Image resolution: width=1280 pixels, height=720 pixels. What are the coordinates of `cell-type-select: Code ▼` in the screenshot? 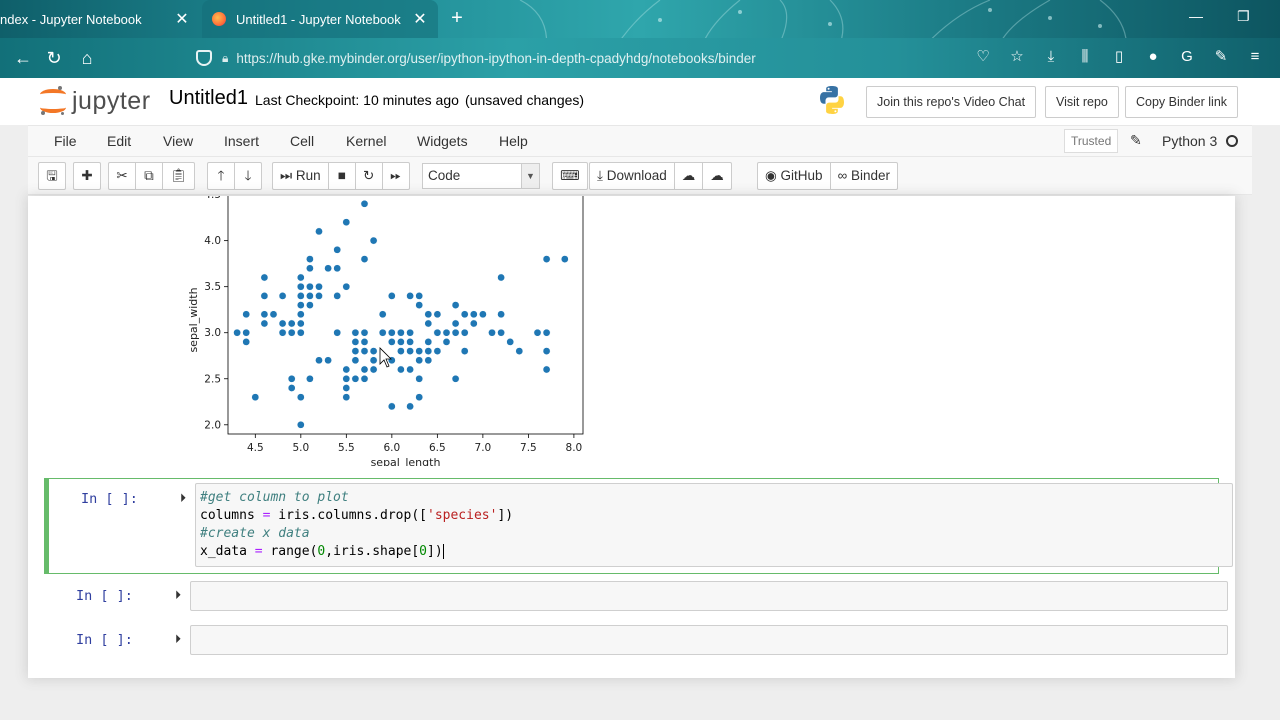 It's located at (481, 176).